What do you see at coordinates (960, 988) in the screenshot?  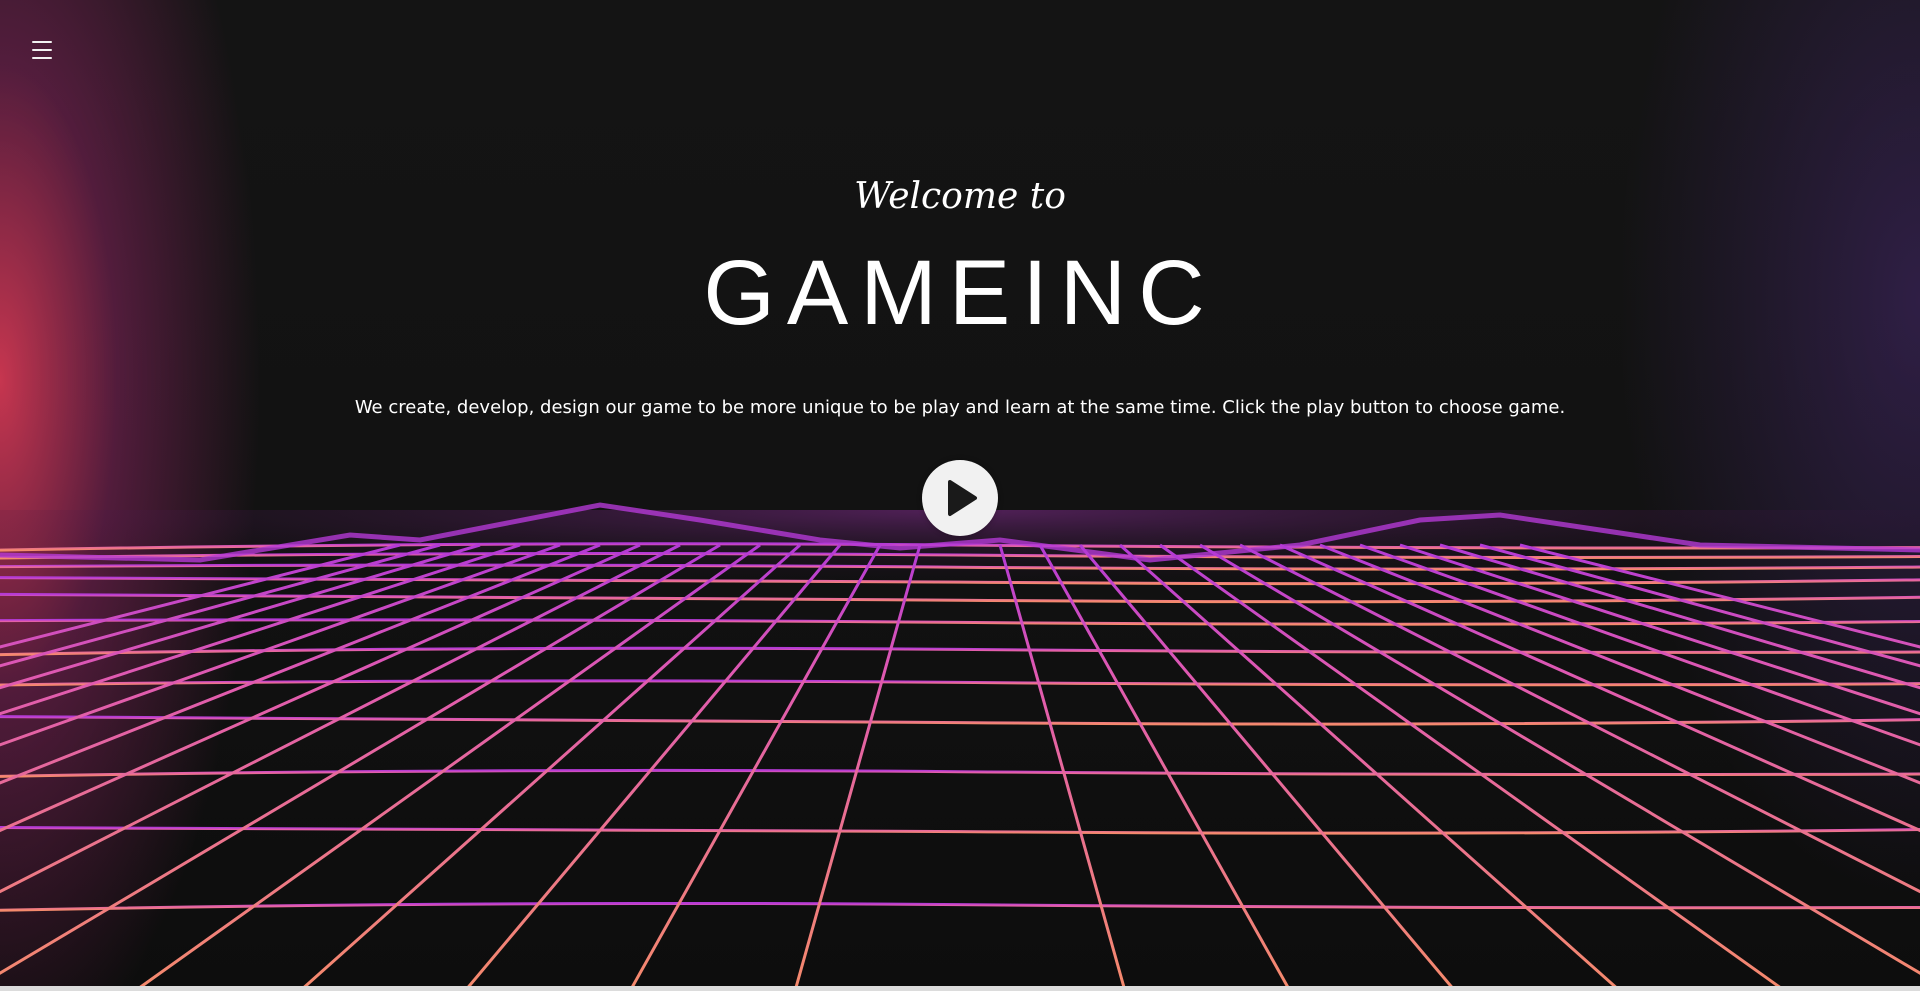 I see `bottom-divider` at bounding box center [960, 988].